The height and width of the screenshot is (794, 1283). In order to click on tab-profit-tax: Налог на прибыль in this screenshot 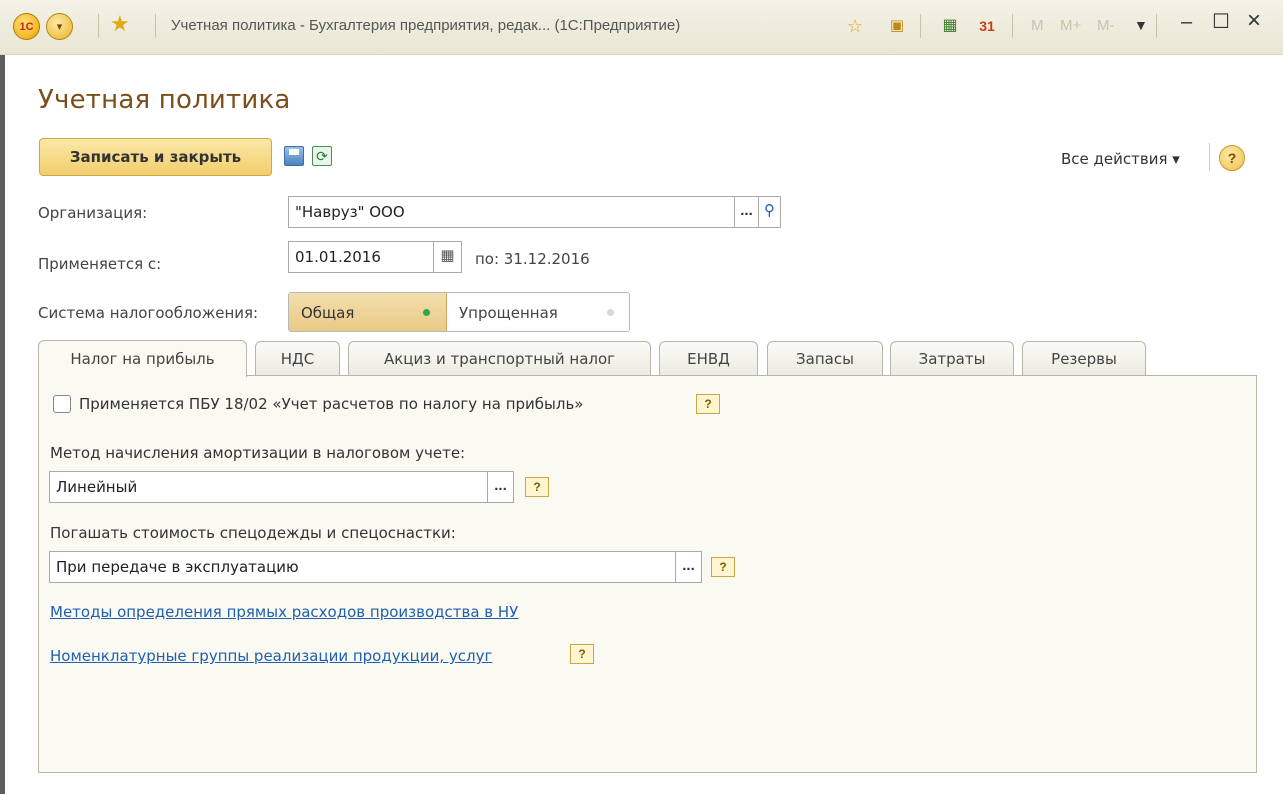, I will do `click(142, 358)`.